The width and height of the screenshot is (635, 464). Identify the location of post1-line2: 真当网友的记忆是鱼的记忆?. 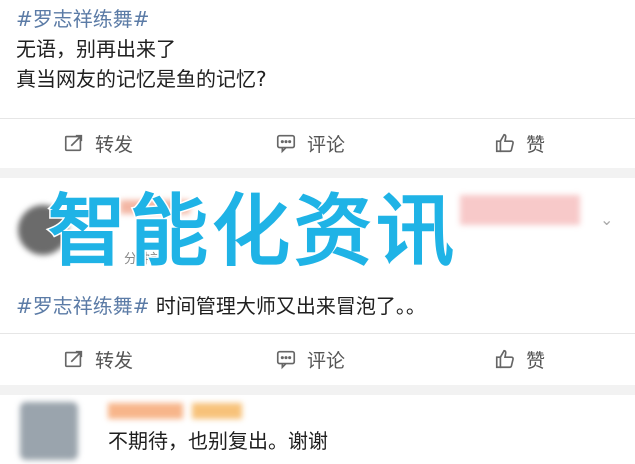
(141, 79).